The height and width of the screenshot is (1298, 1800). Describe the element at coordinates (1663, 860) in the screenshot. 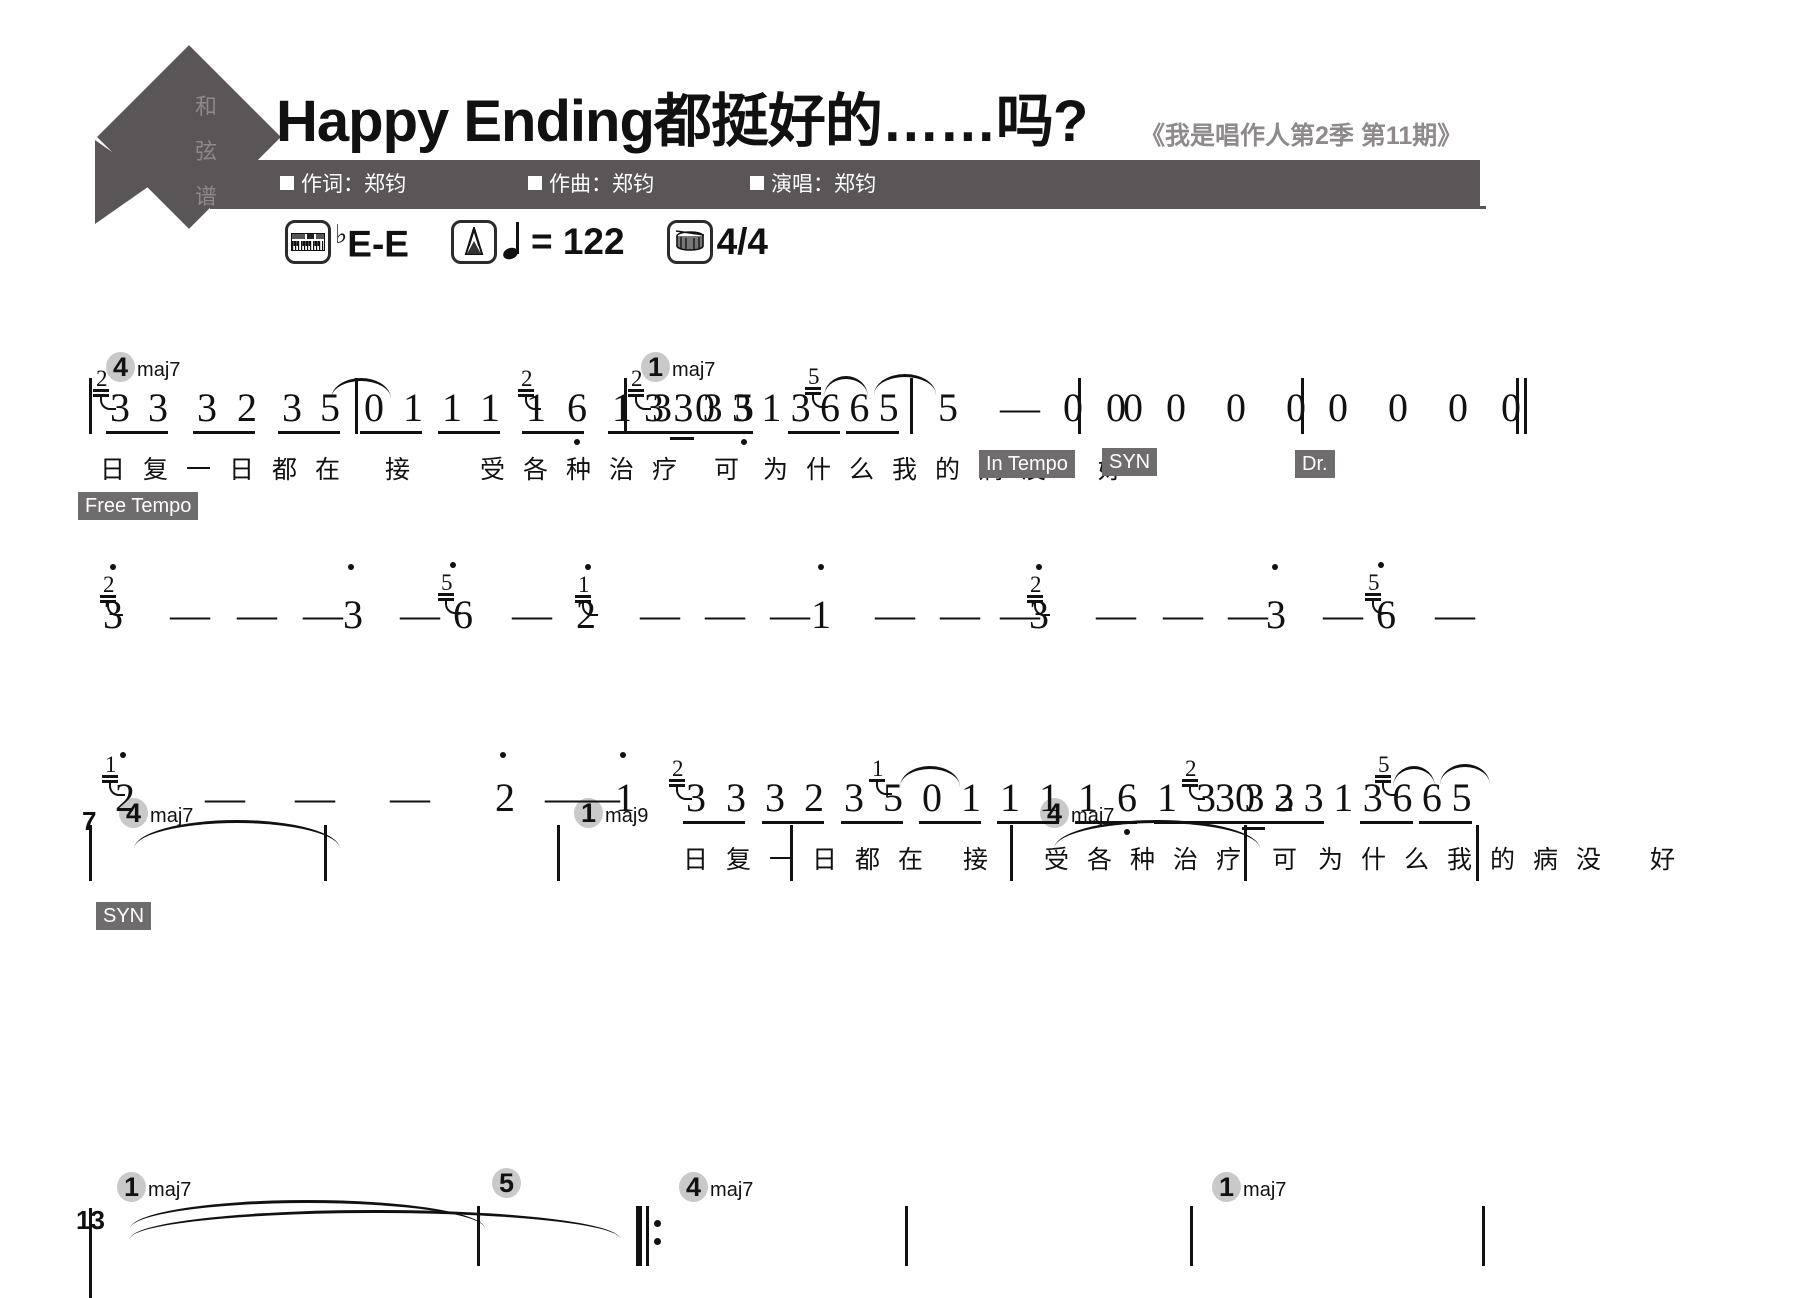

I see `lyric-char: 好` at that location.